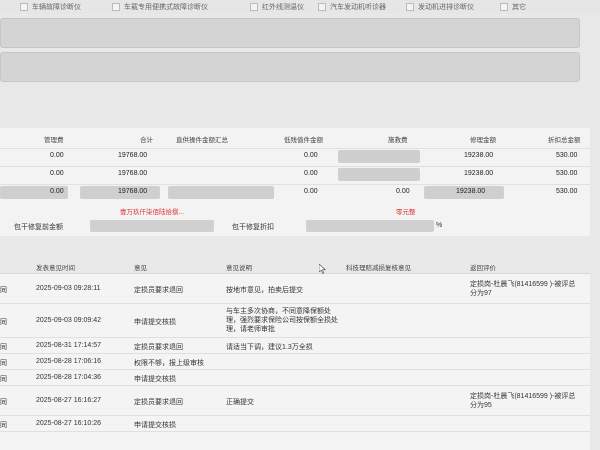 The image size is (600, 450). What do you see at coordinates (370, 226) in the screenshot?
I see `pre-repair-discount-input` at bounding box center [370, 226].